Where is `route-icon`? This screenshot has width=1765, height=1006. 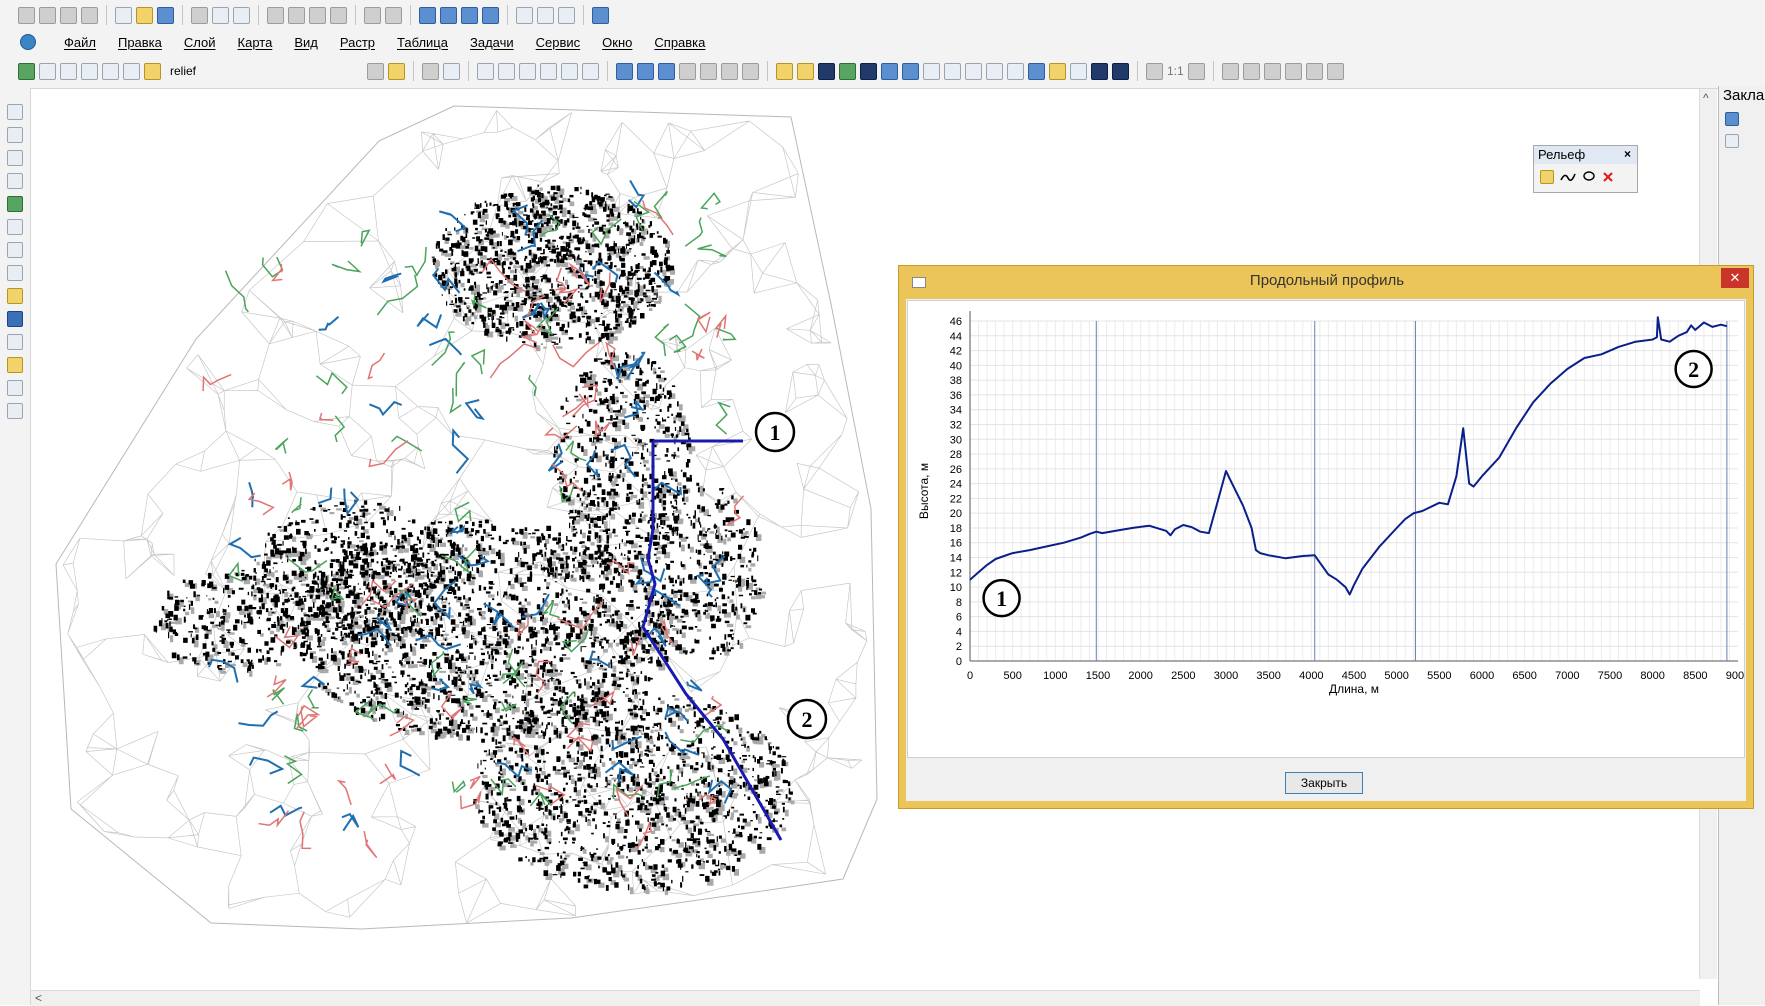 route-icon is located at coordinates (826, 71).